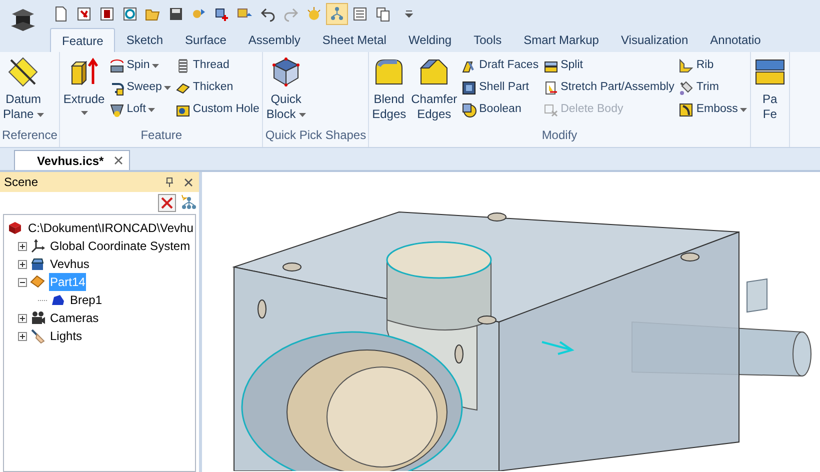  I want to click on delete-body-icon, so click(550, 110).